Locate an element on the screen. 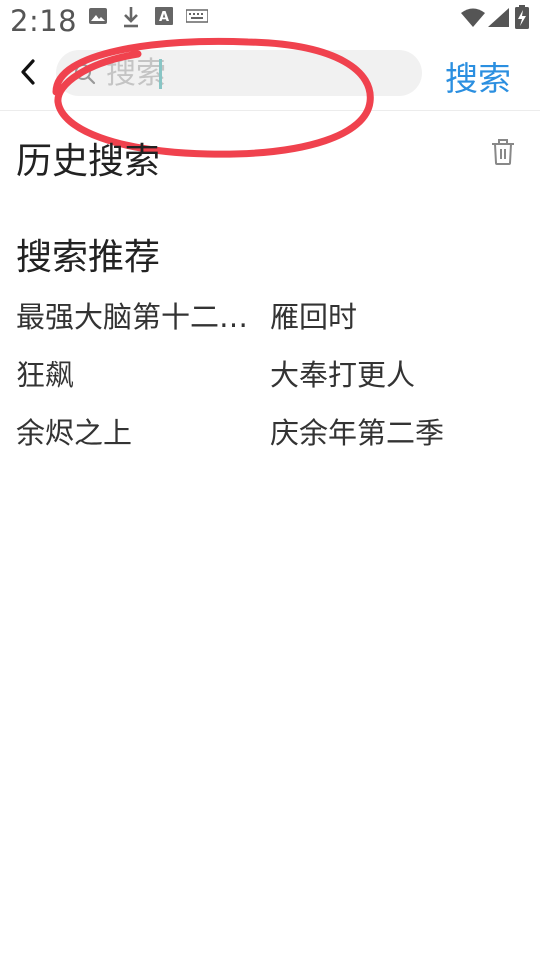  keyboard-icon is located at coordinates (197, 18).